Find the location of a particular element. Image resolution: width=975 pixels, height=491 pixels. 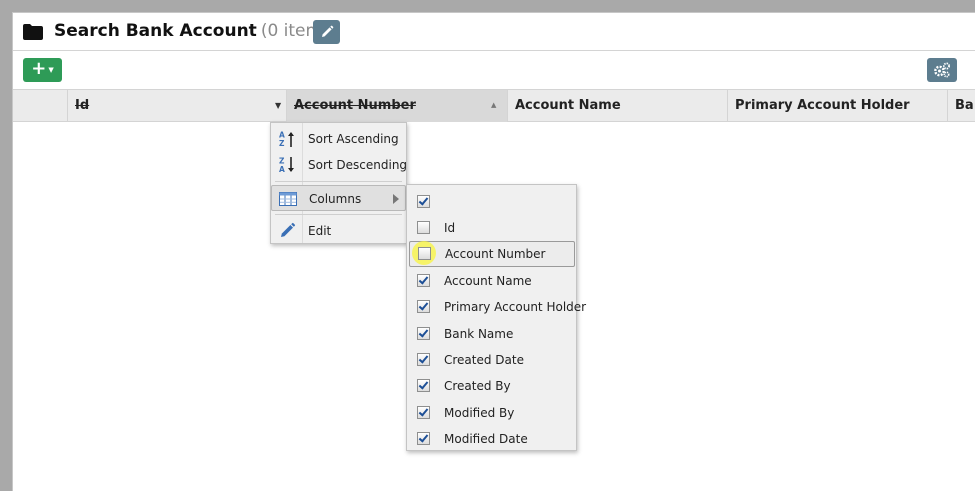

column-toggle-primary-account-holder: Primary Account Holder is located at coordinates (497, 307).